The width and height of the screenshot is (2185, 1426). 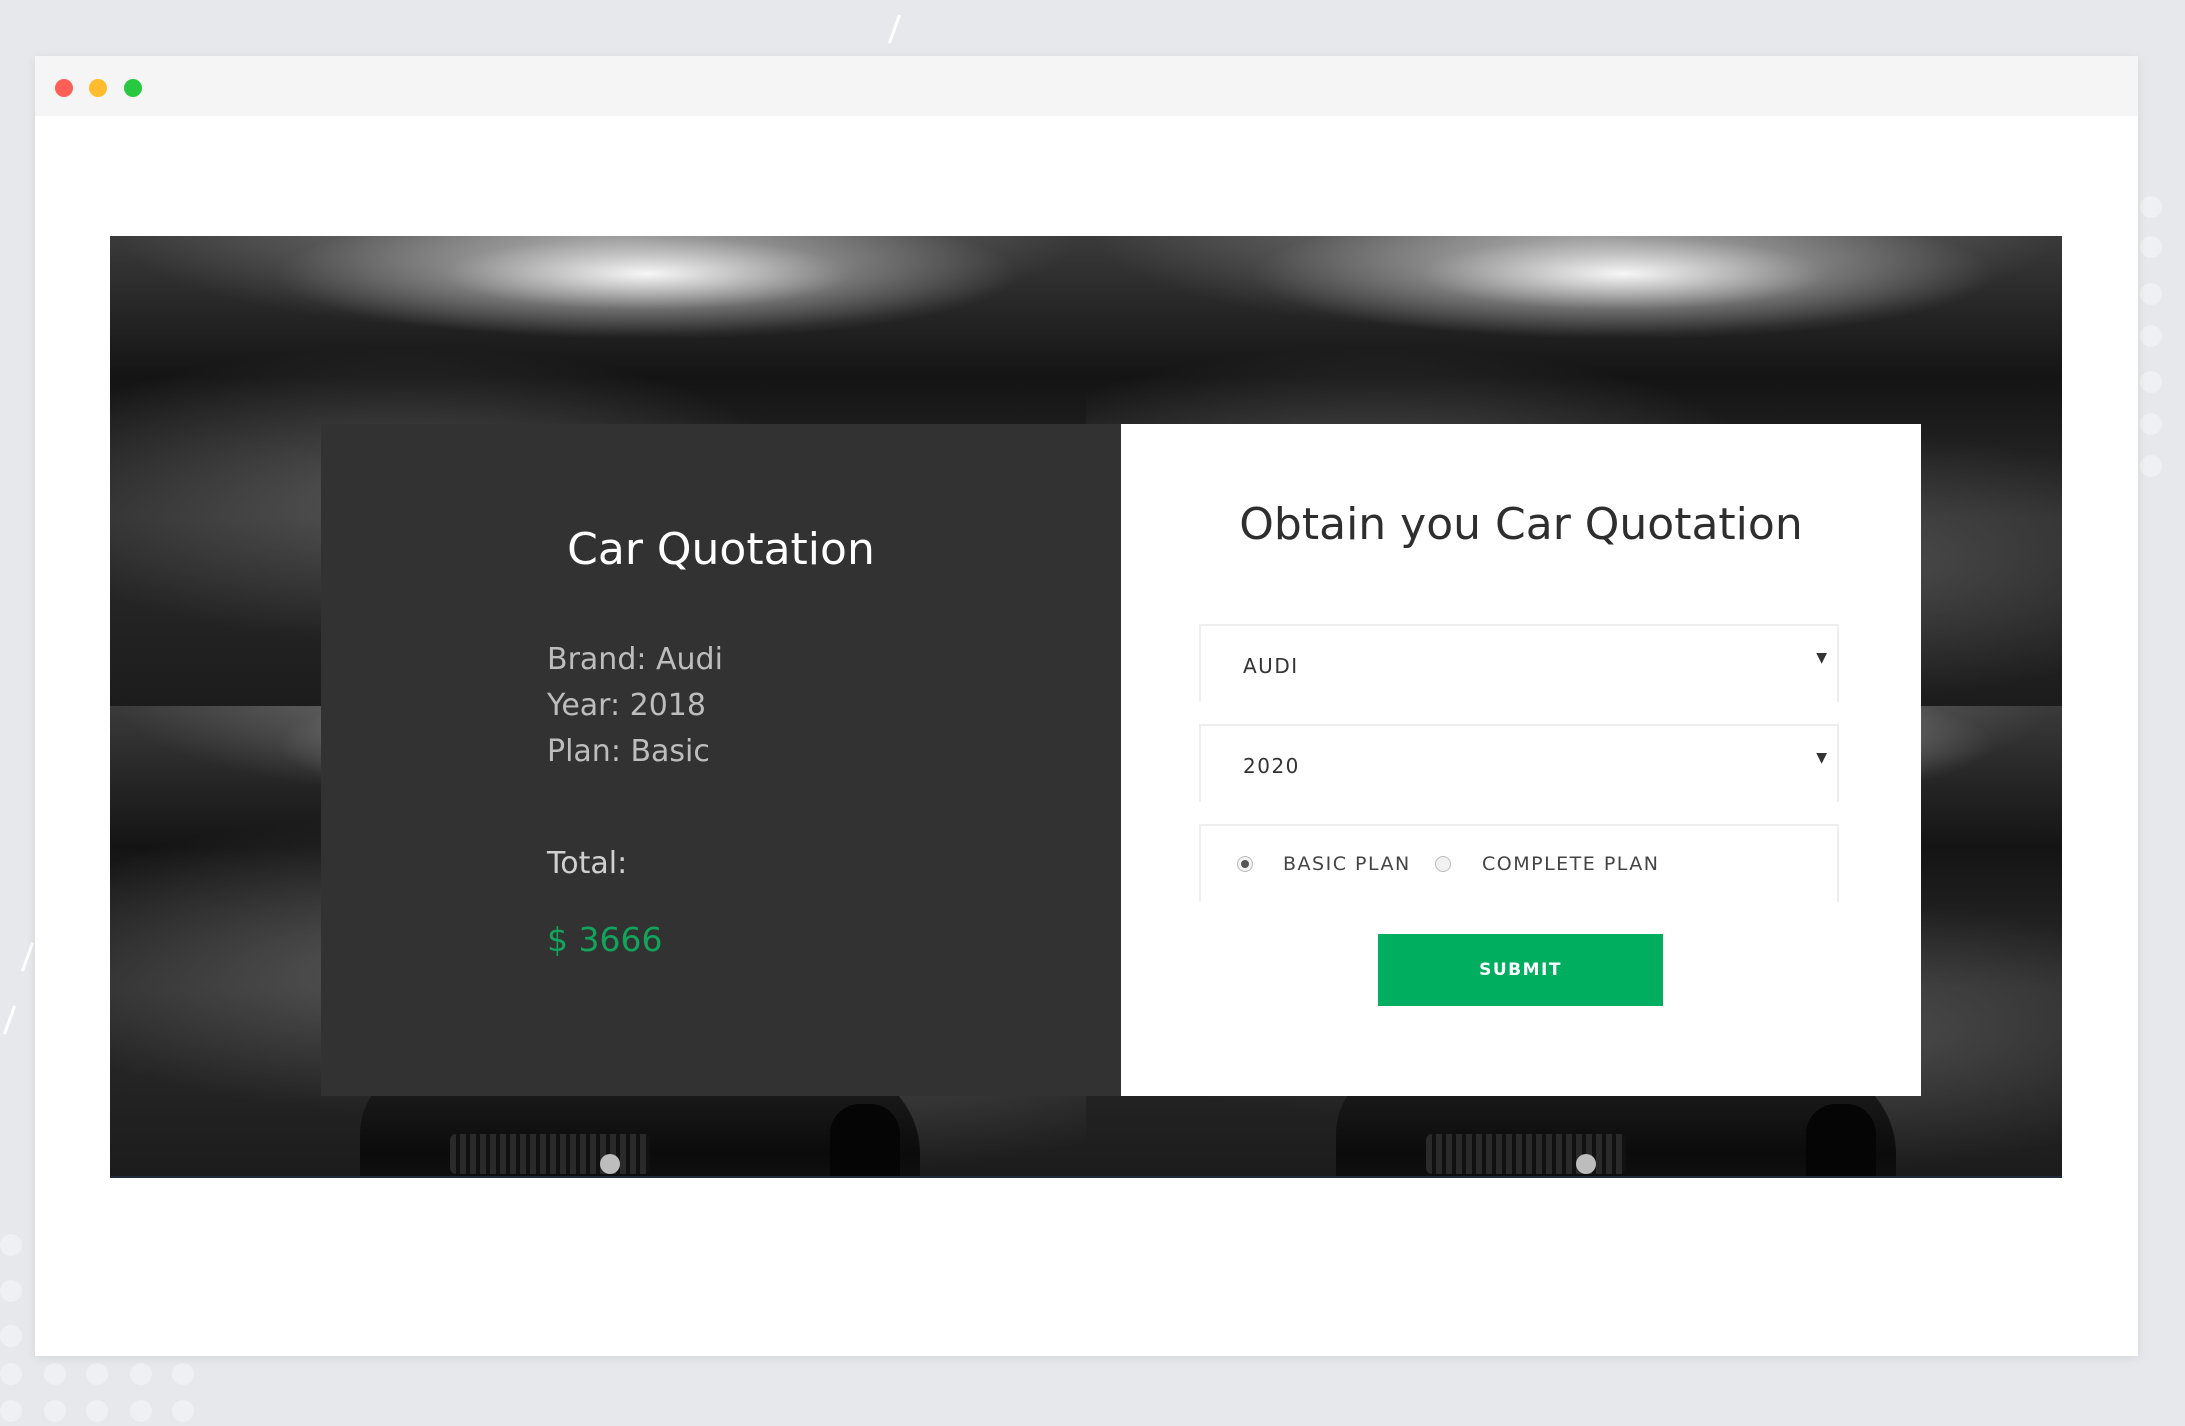 I want to click on brand-select-value: AUDI, so click(x=1271, y=666).